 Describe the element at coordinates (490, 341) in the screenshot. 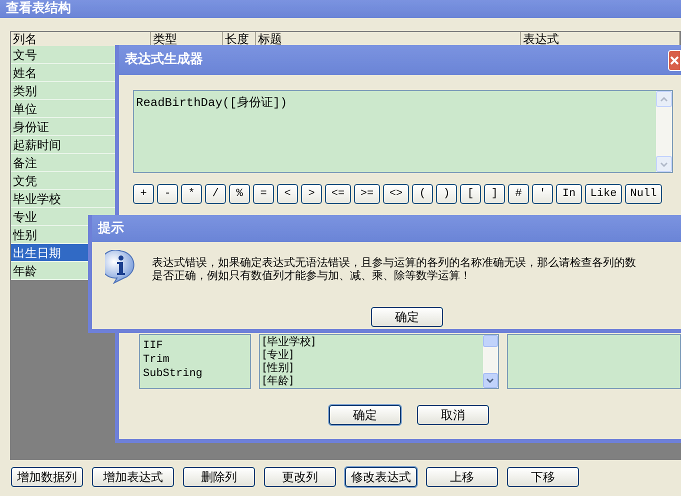

I see `scroll-thumb` at that location.